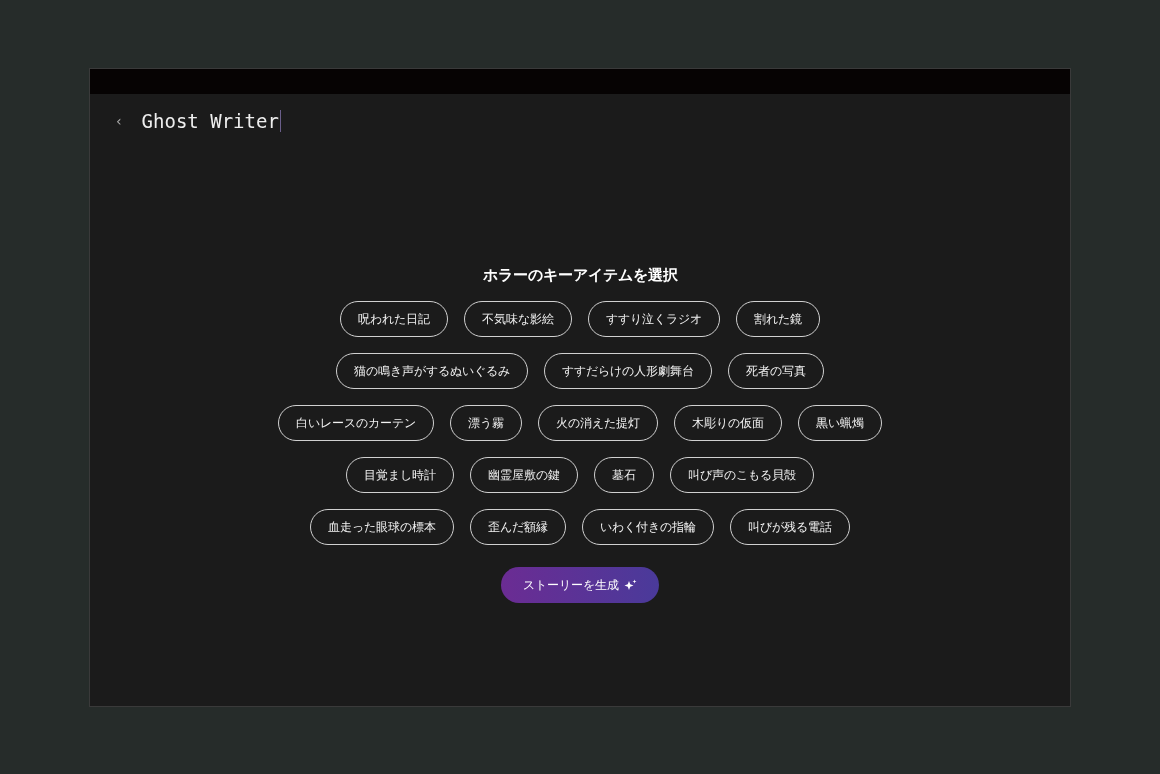  Describe the element at coordinates (580, 585) in the screenshot. I see `generate-story-button: ストーリーを生成` at that location.